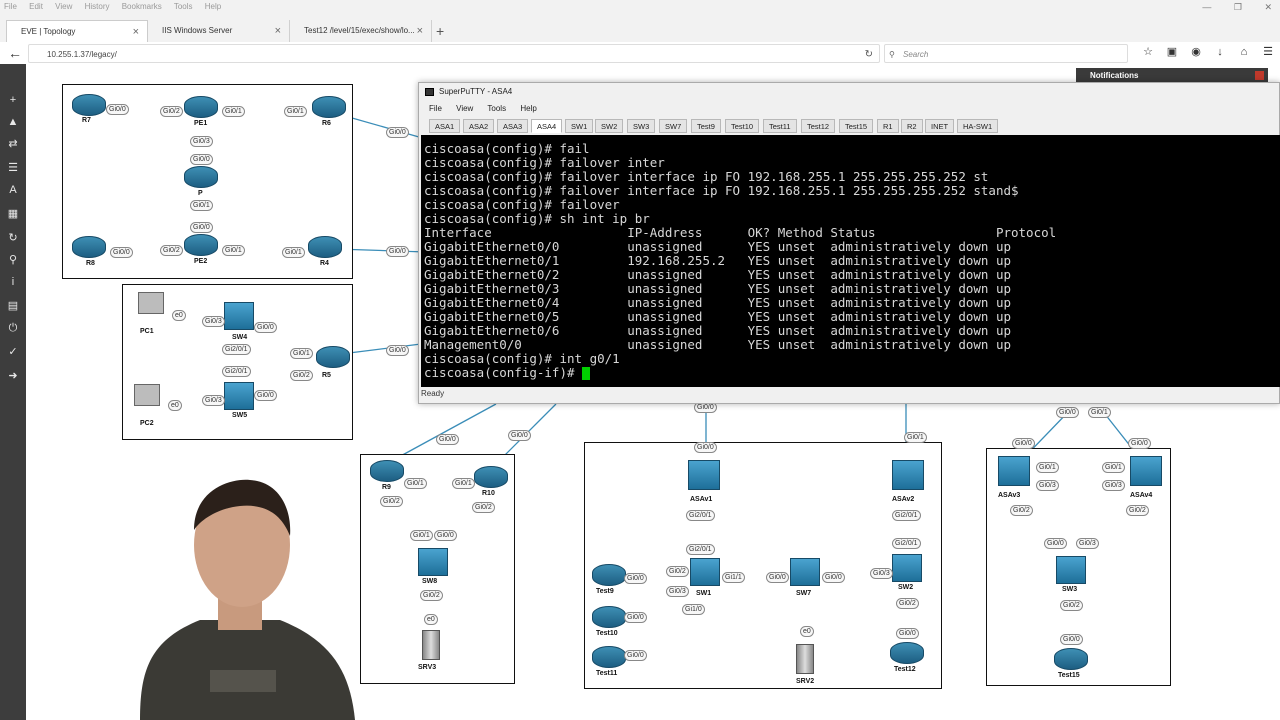 The image size is (1280, 720). Describe the element at coordinates (1238, 7) in the screenshot. I see `maximize-icon: ❐` at that location.